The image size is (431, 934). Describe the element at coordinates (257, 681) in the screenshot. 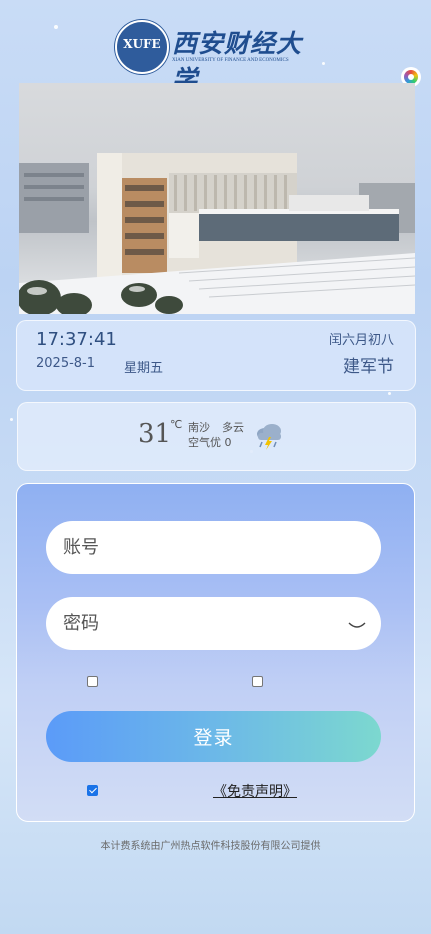

I see `auto-login-checkbox` at that location.